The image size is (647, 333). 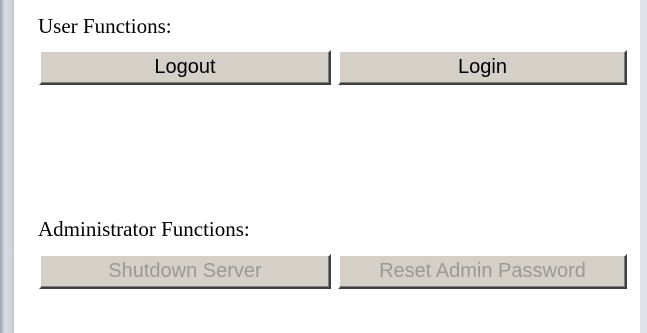 I want to click on user-functions-heading: User Functions:, so click(x=105, y=26).